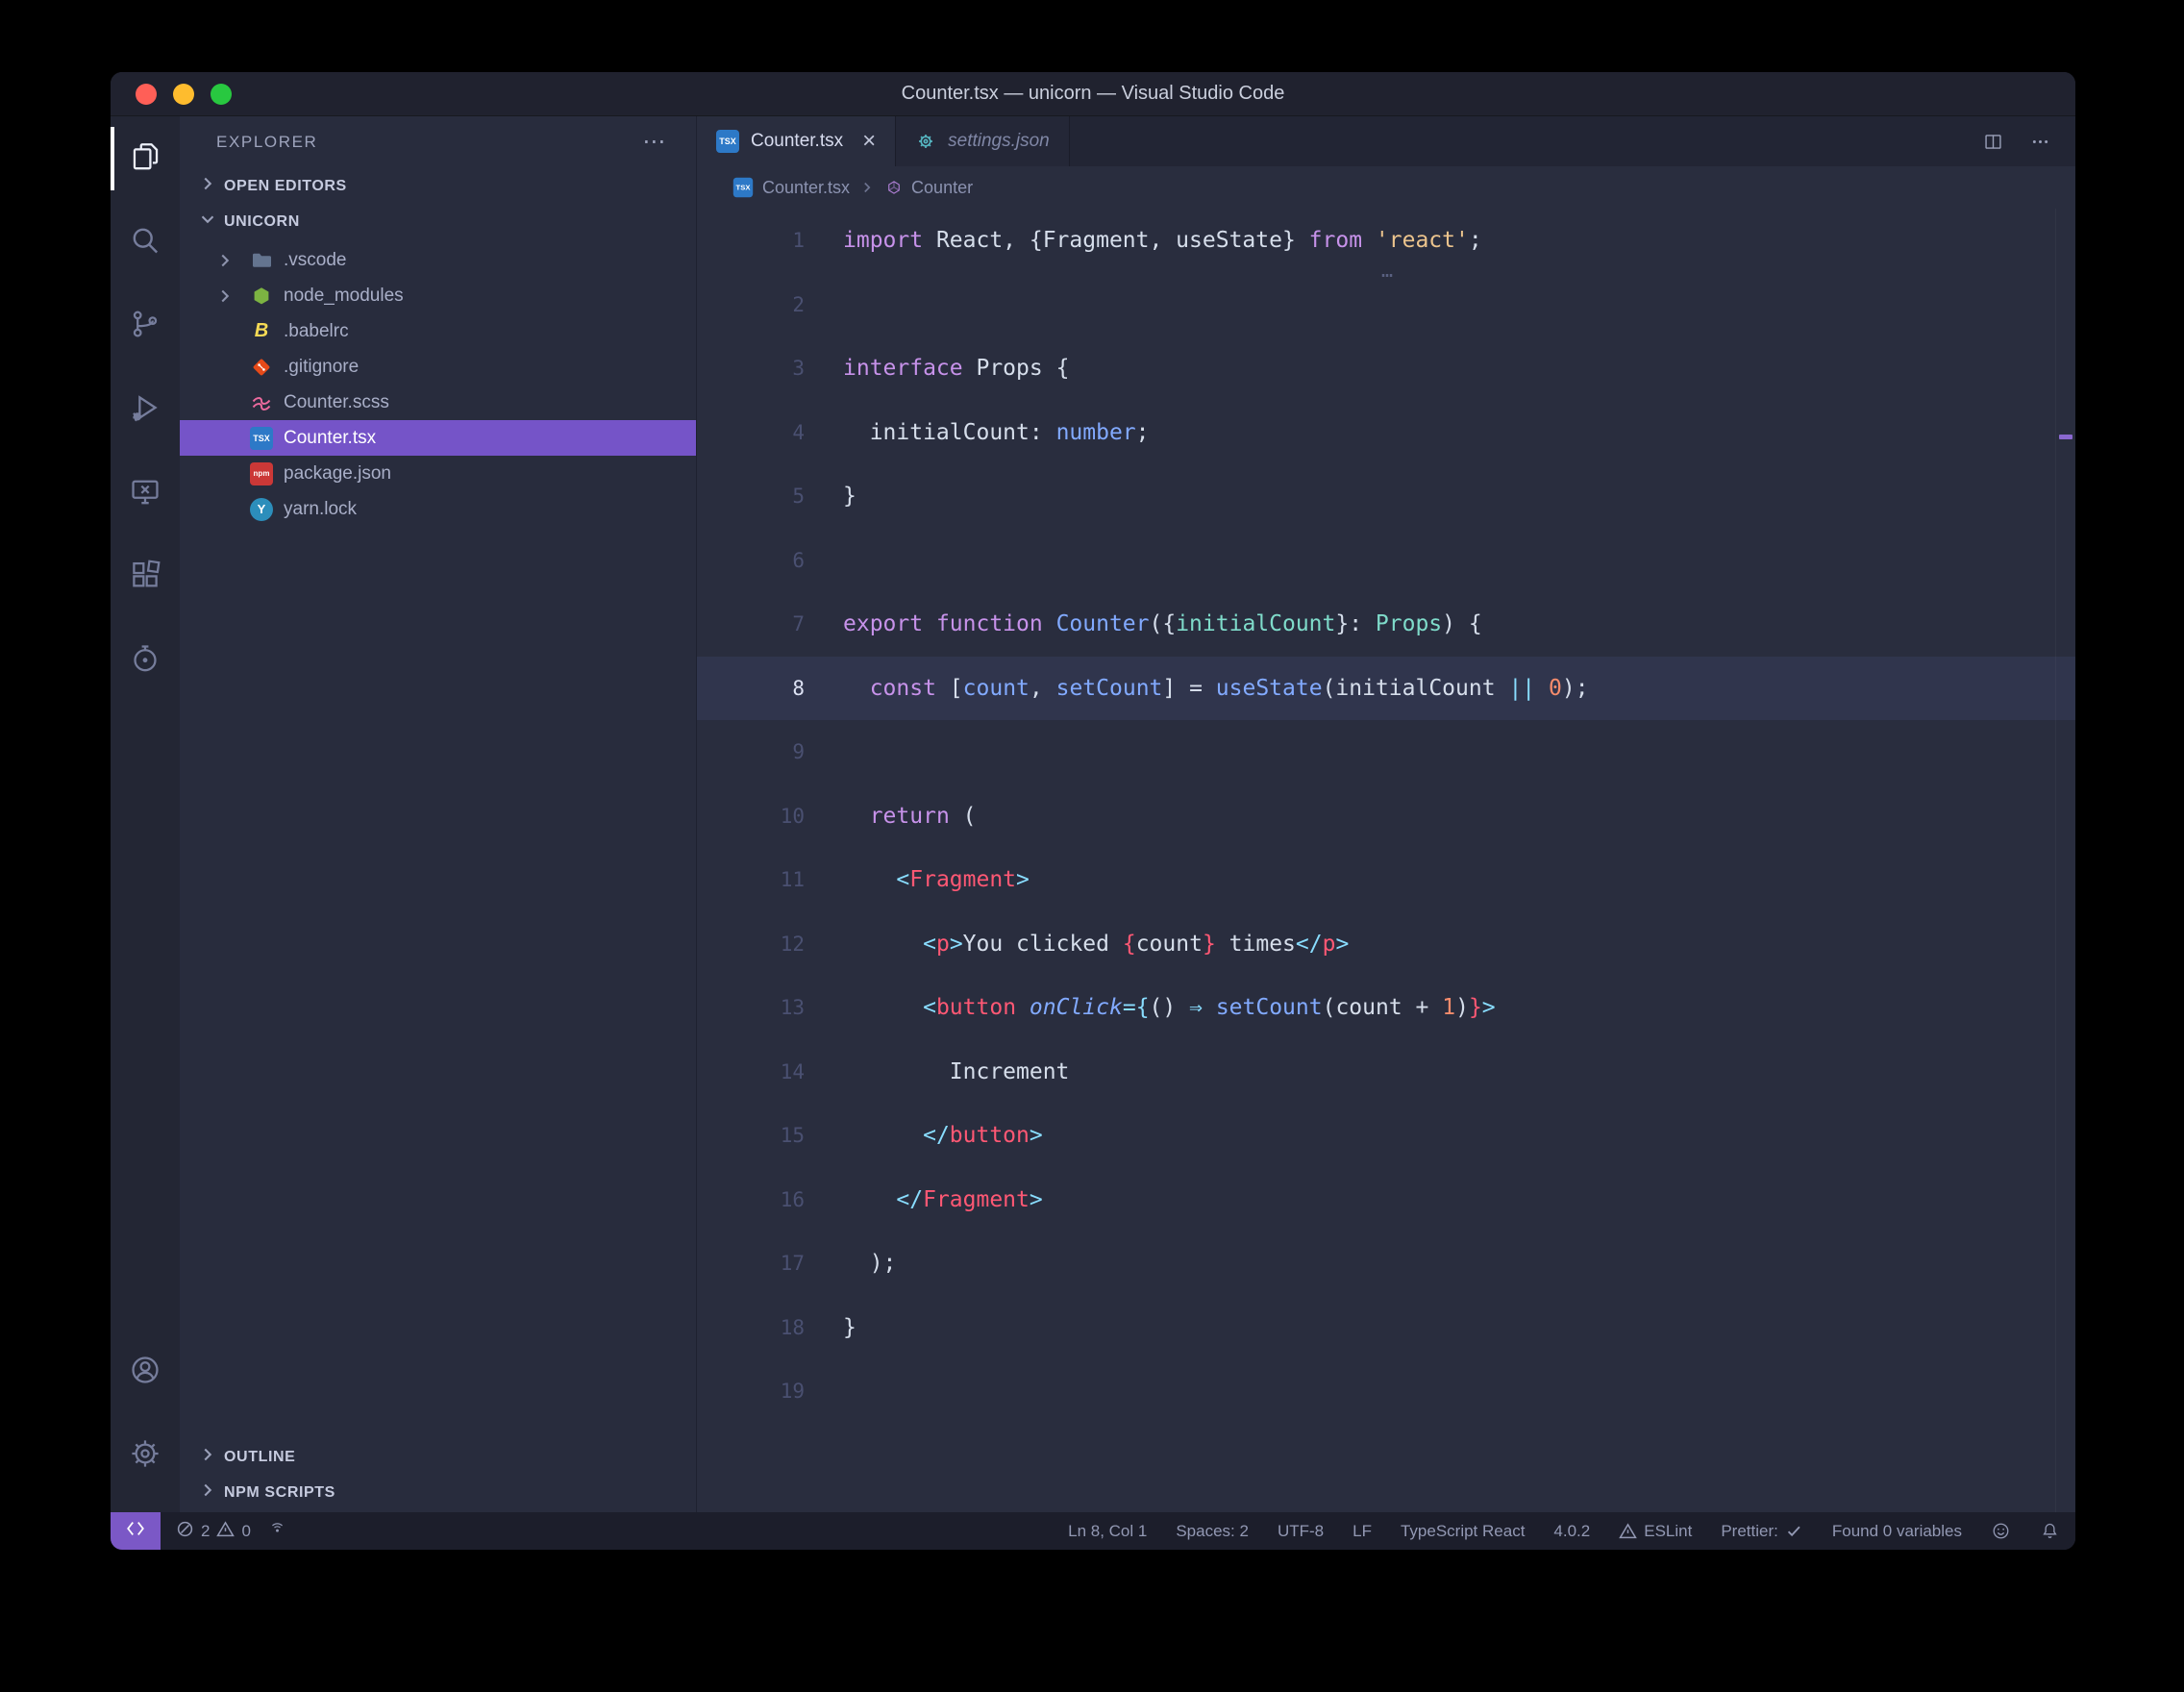 The height and width of the screenshot is (1692, 2184). I want to click on code-line-2: 2, so click(1386, 305).